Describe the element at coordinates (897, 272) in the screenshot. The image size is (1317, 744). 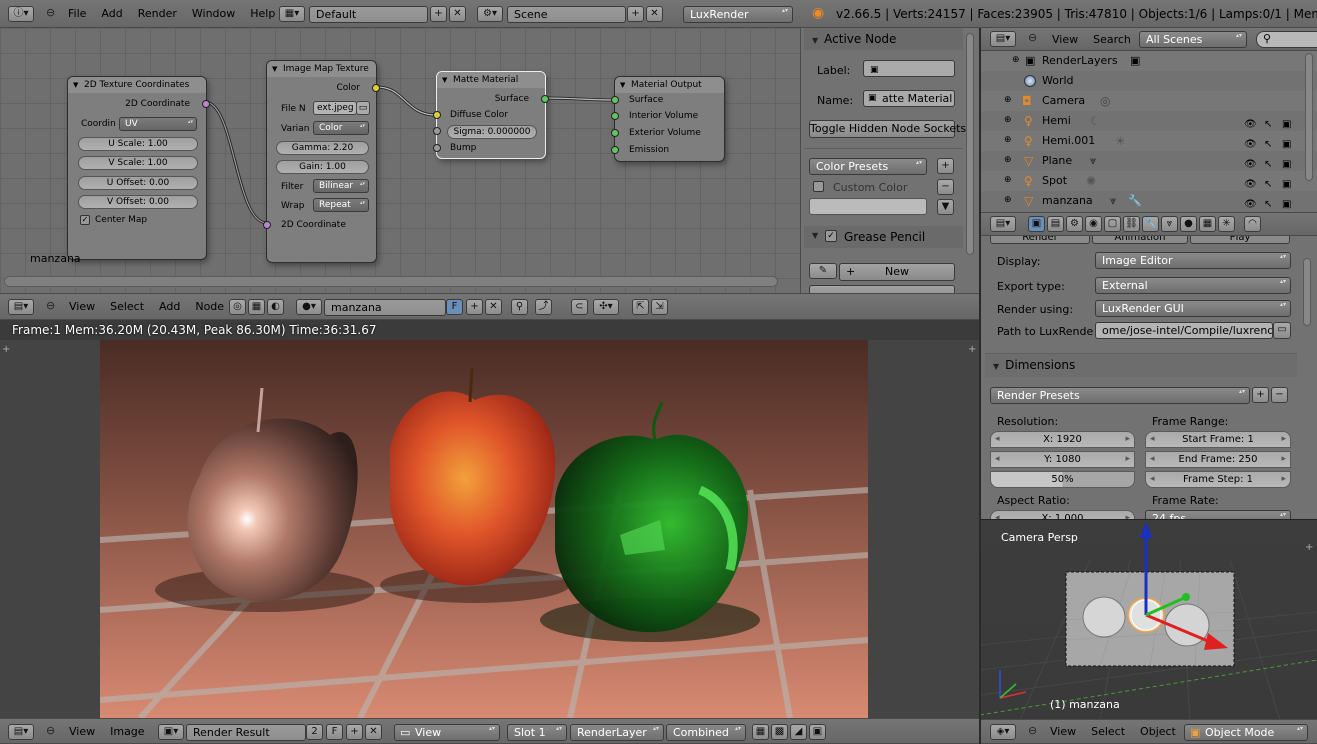
I see `new-grease-button: + New` at that location.